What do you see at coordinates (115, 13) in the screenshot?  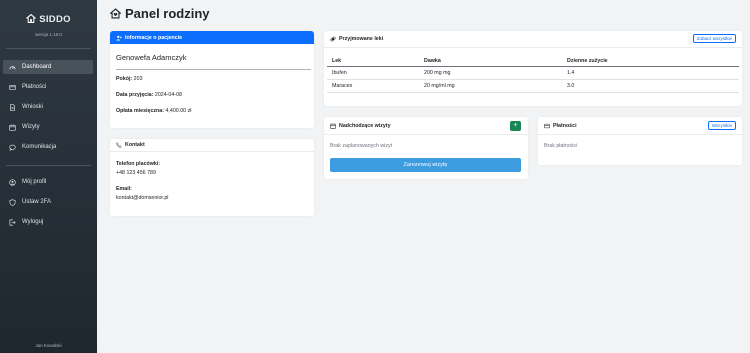 I see `house-heart-icon` at bounding box center [115, 13].